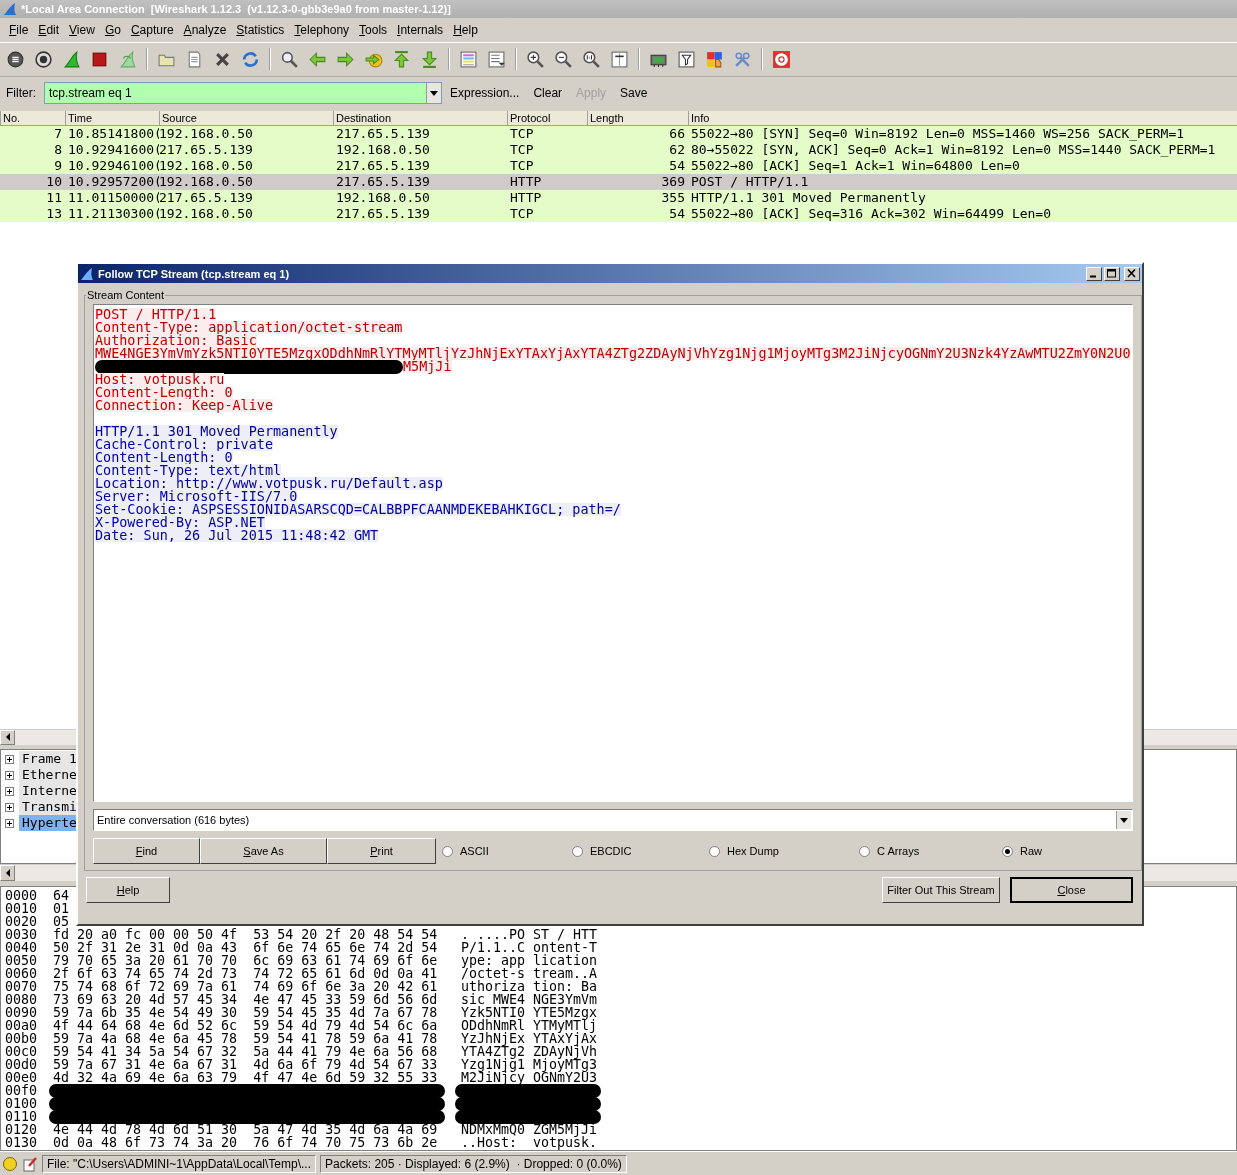 The height and width of the screenshot is (1175, 1237). Describe the element at coordinates (245, 1142) in the screenshot. I see `hex-bytes: 0d 0a 48 6f 73 74 3a 20 76 6f 74 70 75 73 6b 2e` at that location.